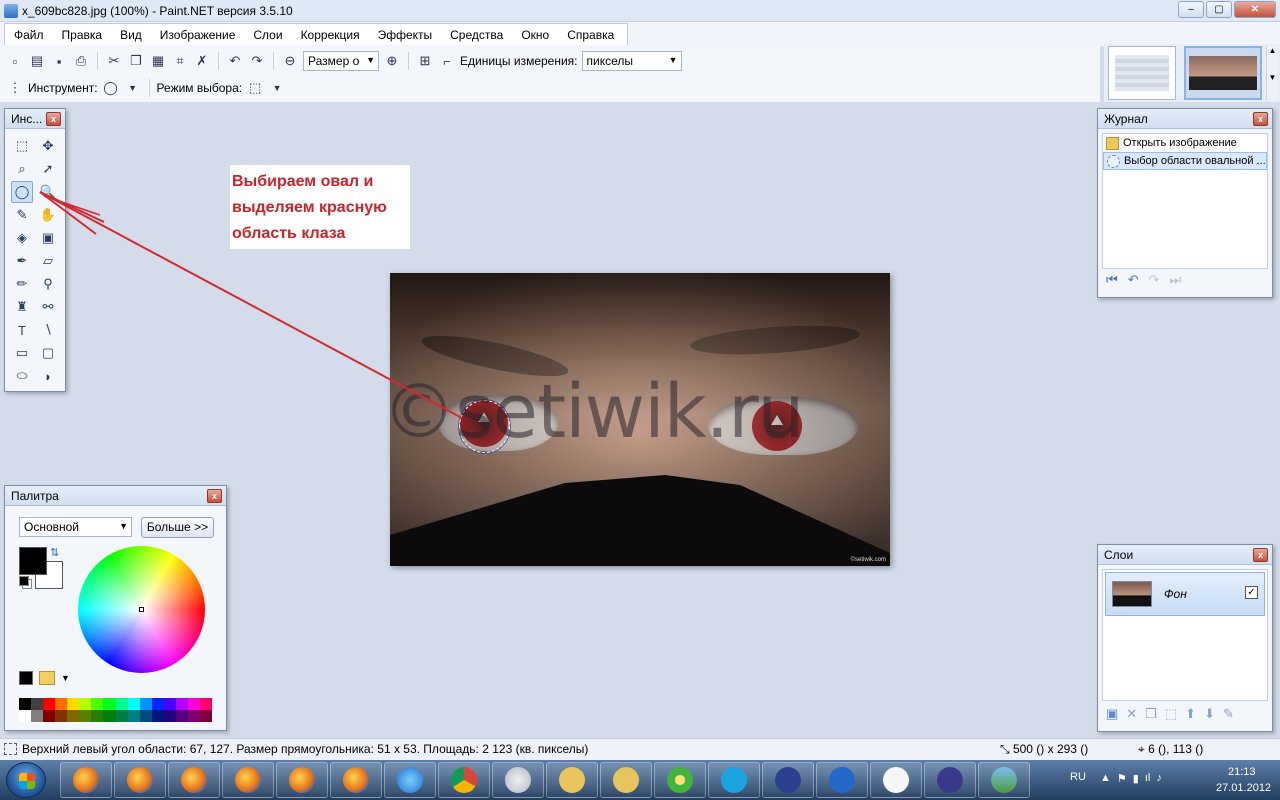 The width and height of the screenshot is (1280, 800). Describe the element at coordinates (1159, 778) in the screenshot. I see `volume-icon: ♪` at that location.